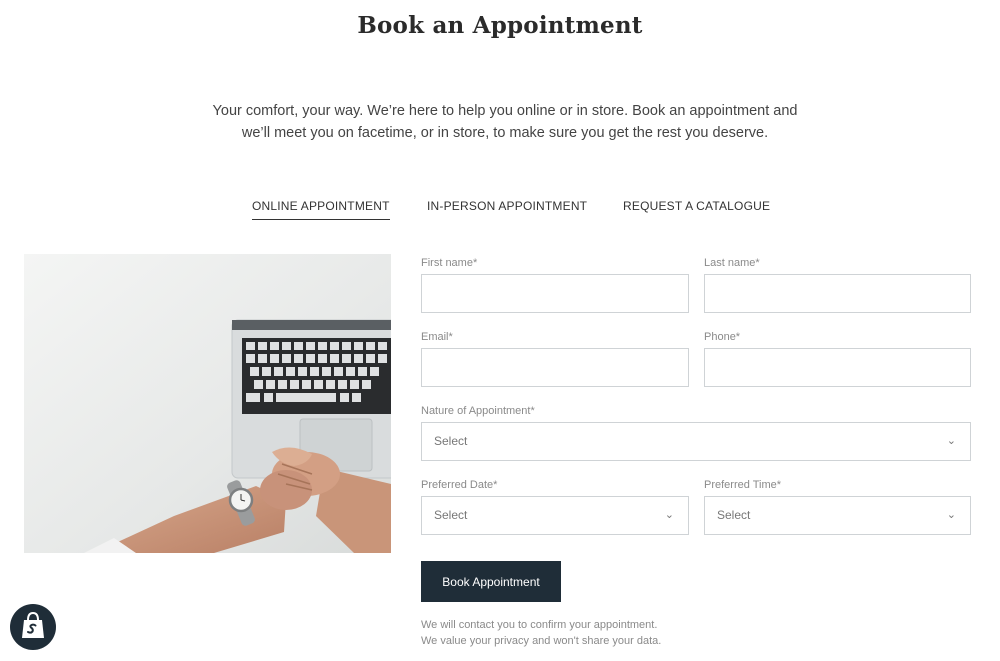 The width and height of the screenshot is (1000, 661). What do you see at coordinates (734, 515) in the screenshot?
I see `time-select-value: Select` at bounding box center [734, 515].